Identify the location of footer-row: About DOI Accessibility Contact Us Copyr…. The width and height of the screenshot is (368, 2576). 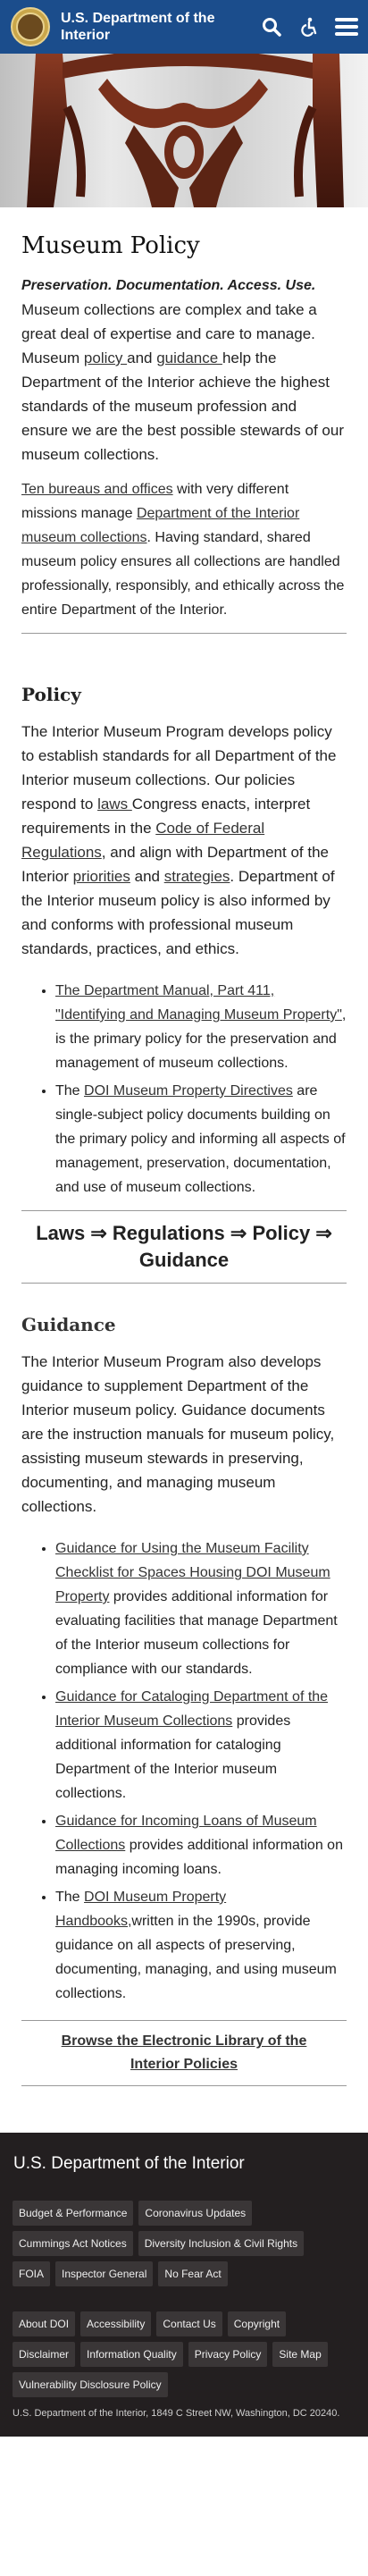
(184, 2324).